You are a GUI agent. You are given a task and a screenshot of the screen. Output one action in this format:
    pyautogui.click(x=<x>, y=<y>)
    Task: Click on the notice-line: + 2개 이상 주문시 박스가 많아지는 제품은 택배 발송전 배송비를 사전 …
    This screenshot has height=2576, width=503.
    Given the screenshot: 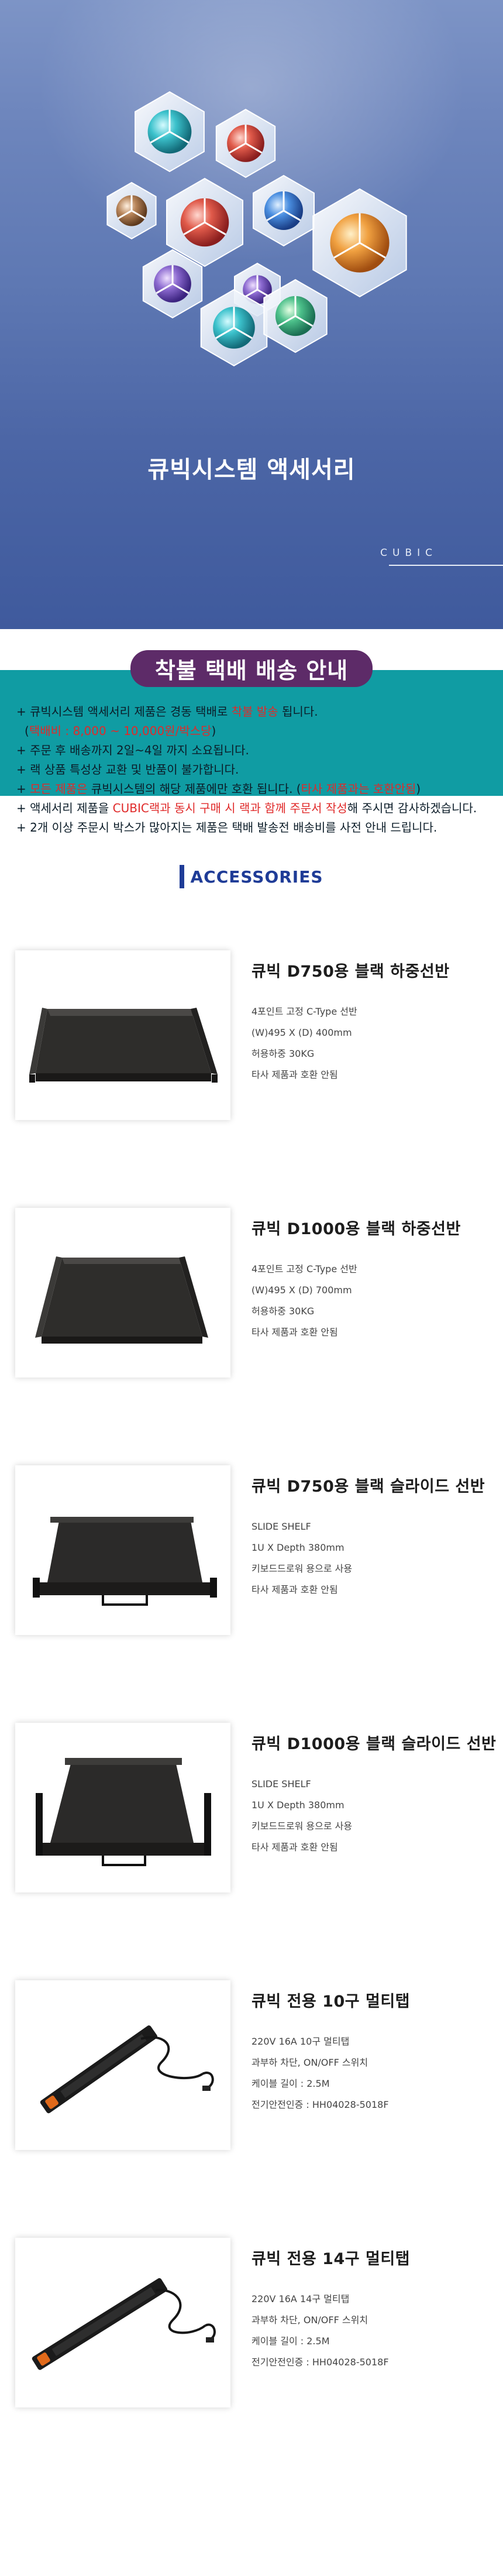 What is the action you would take?
    pyautogui.click(x=246, y=828)
    